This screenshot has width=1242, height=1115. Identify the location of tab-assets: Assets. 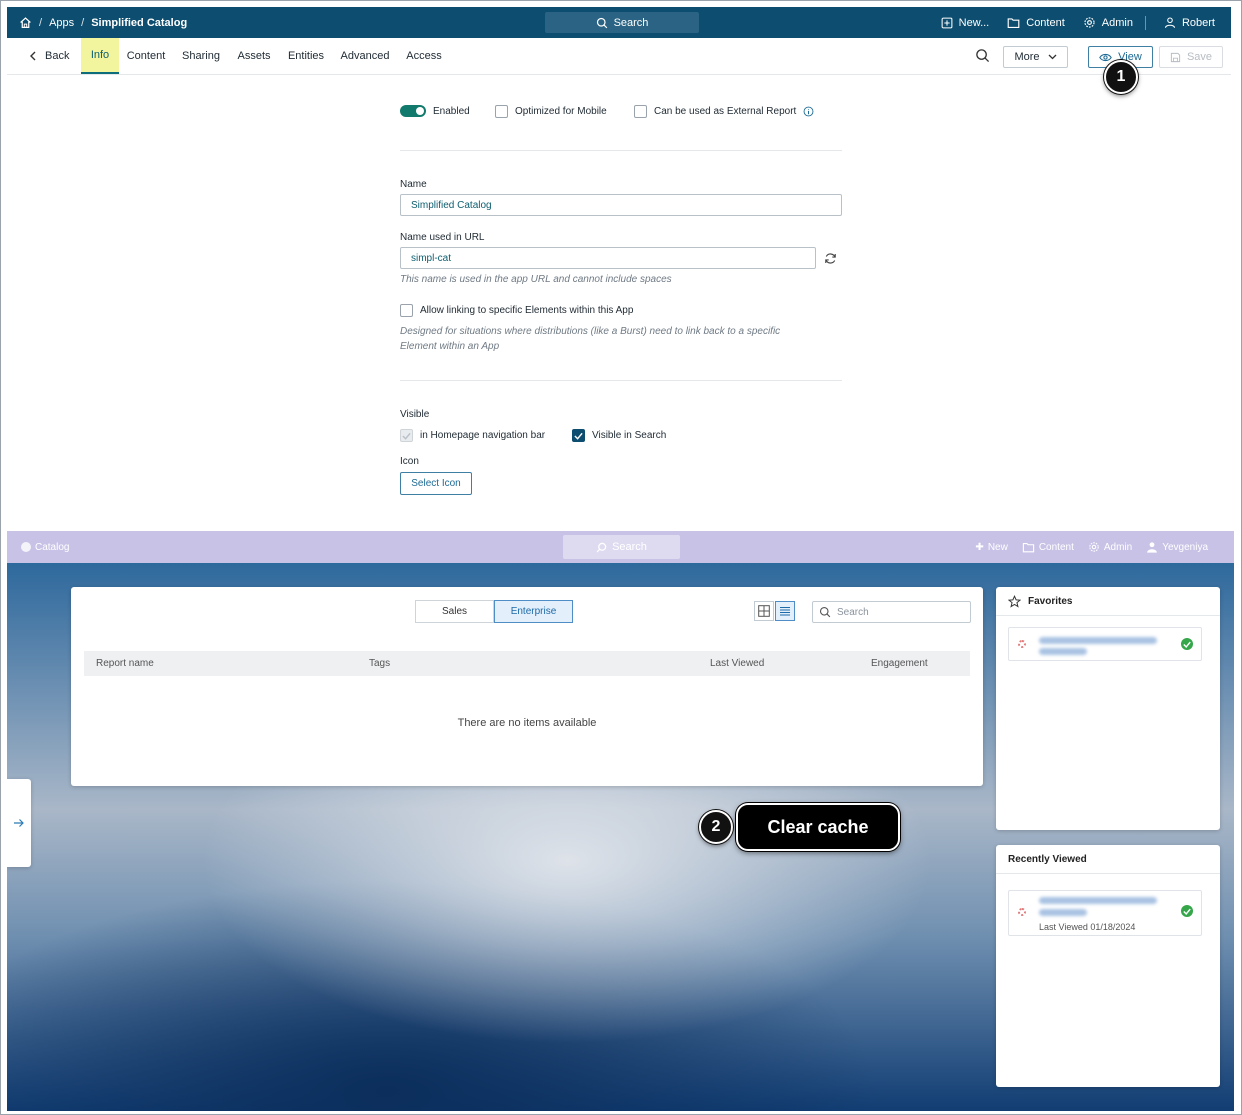
(254, 56).